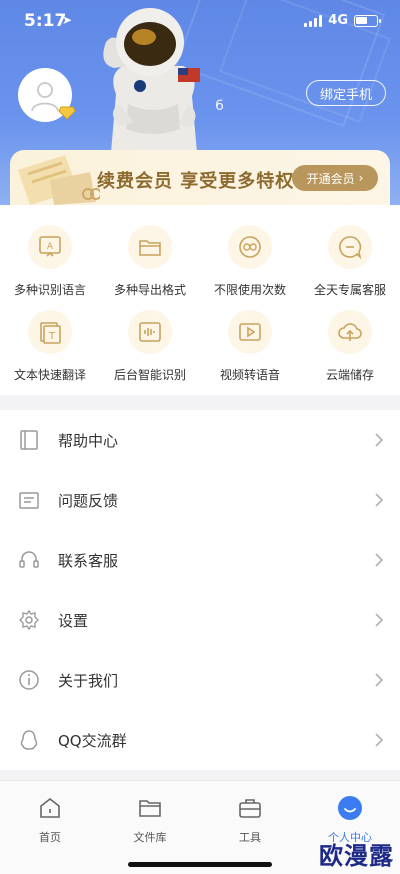  Describe the element at coordinates (200, 500) in the screenshot. I see `menu-item-feedback: 问题反馈` at that location.